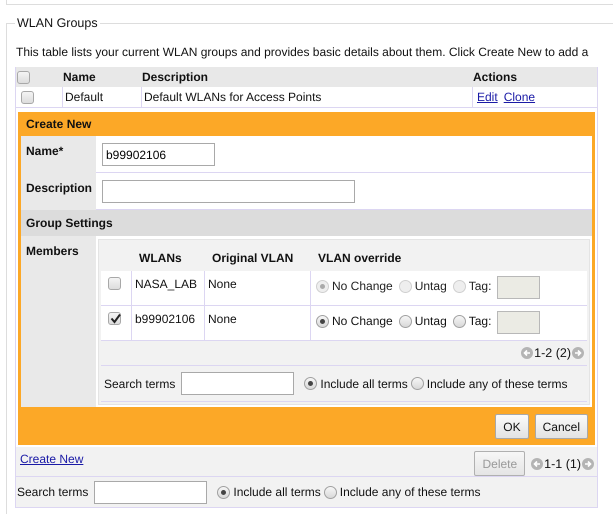 This screenshot has width=613, height=514. Describe the element at coordinates (158, 154) in the screenshot. I see `name-field: b99902106` at that location.